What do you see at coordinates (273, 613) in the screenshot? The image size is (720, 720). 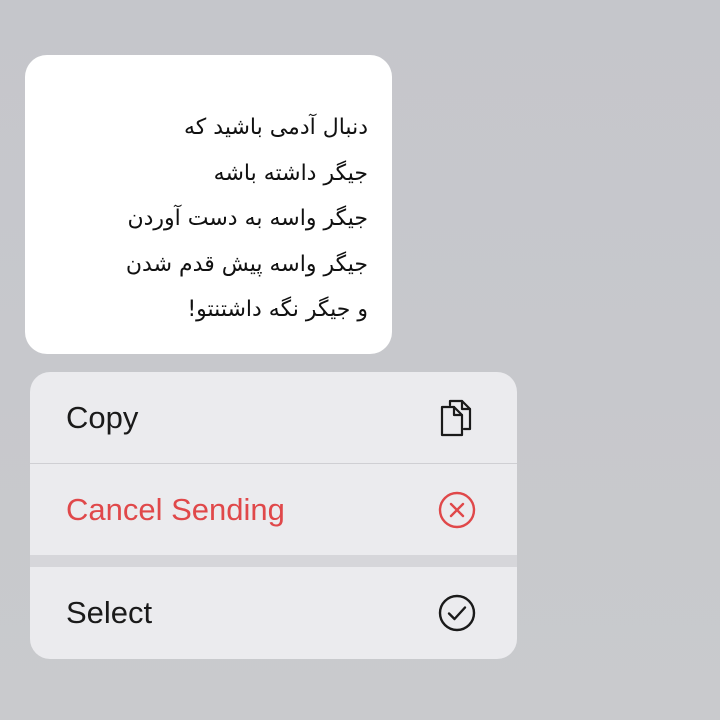 I see `select-menu-item: Select` at bounding box center [273, 613].